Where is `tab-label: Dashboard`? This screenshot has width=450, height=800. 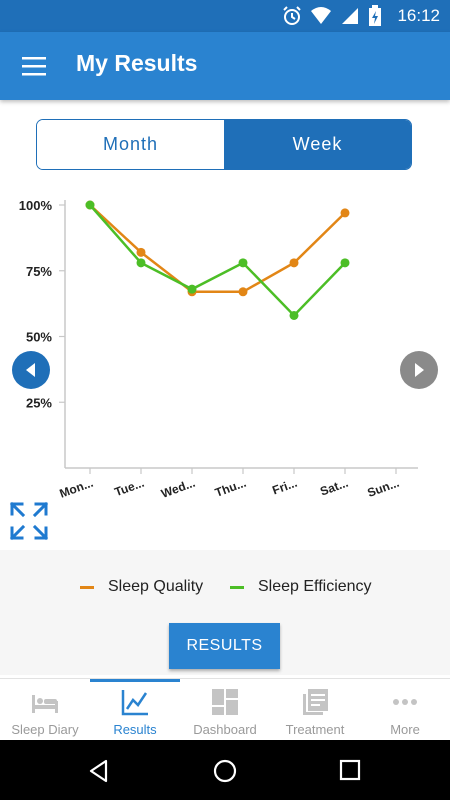 tab-label: Dashboard is located at coordinates (225, 729).